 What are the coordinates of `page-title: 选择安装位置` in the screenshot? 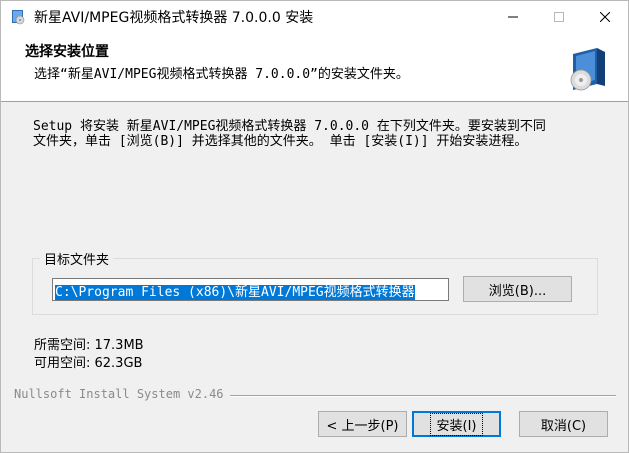 It's located at (67, 52).